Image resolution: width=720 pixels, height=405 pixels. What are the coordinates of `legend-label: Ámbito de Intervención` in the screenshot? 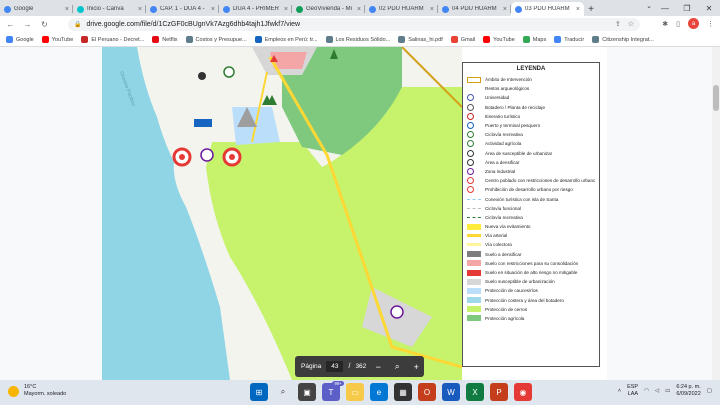 It's located at (508, 80).